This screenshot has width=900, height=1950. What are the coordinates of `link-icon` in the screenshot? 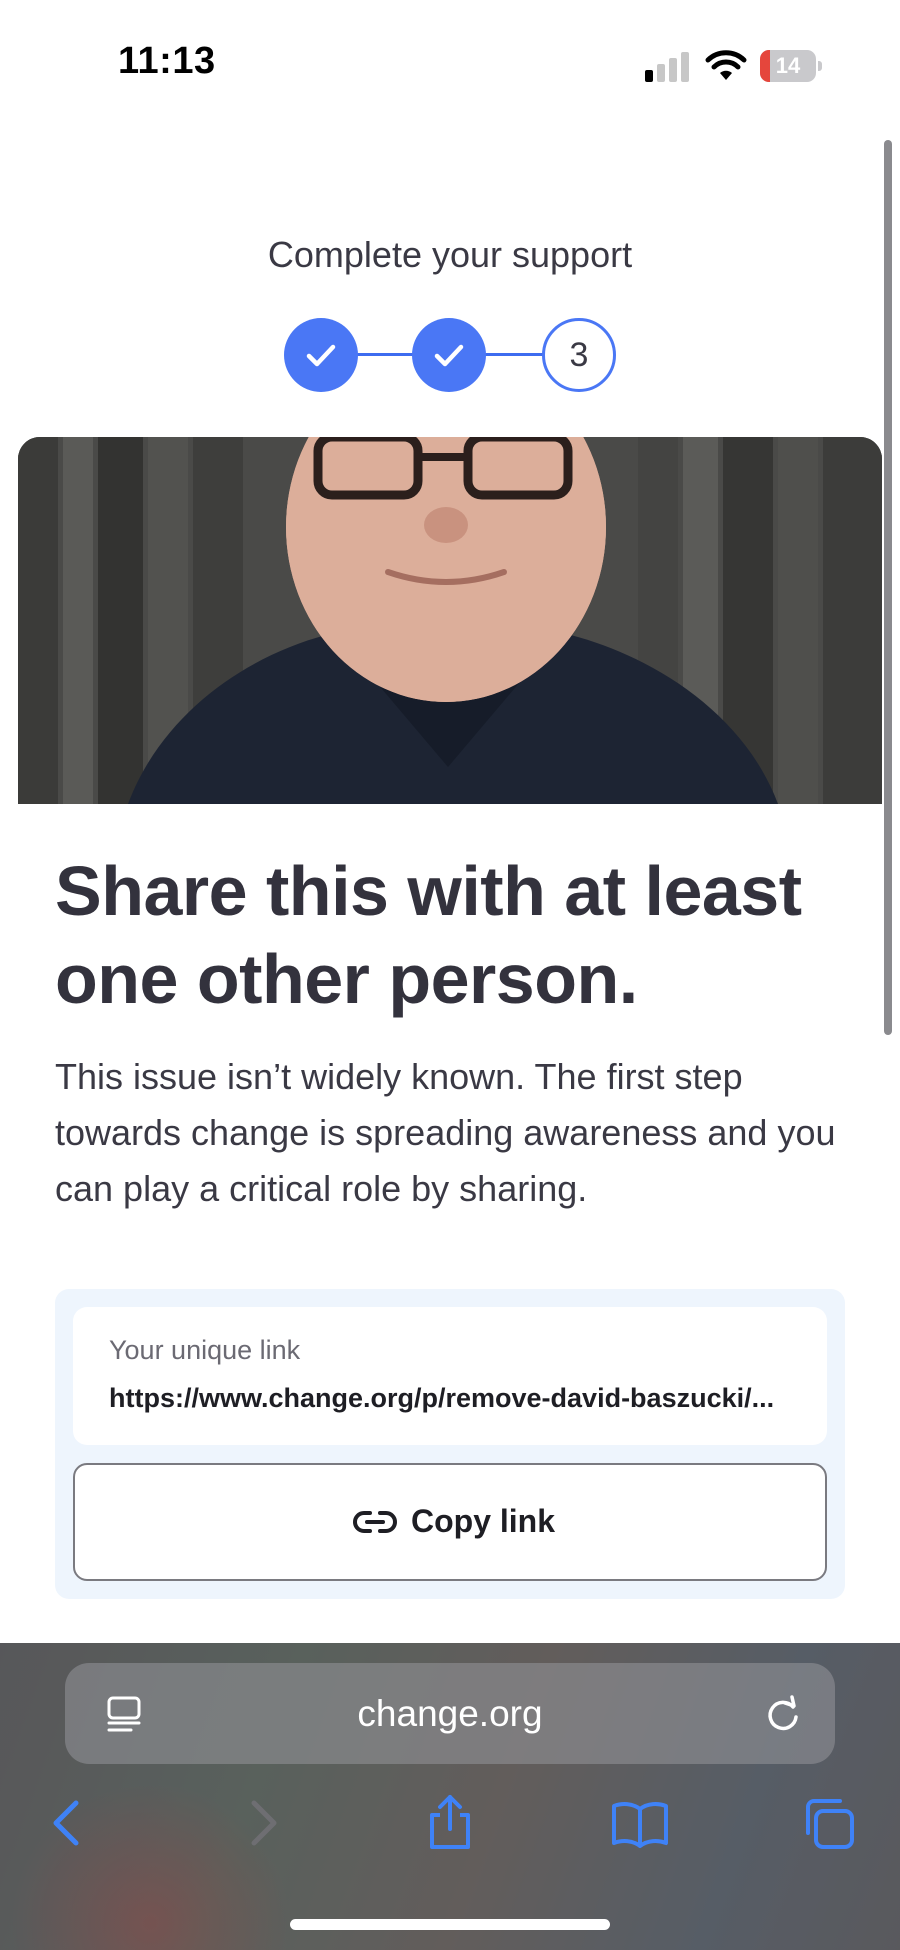 It's located at (375, 1522).